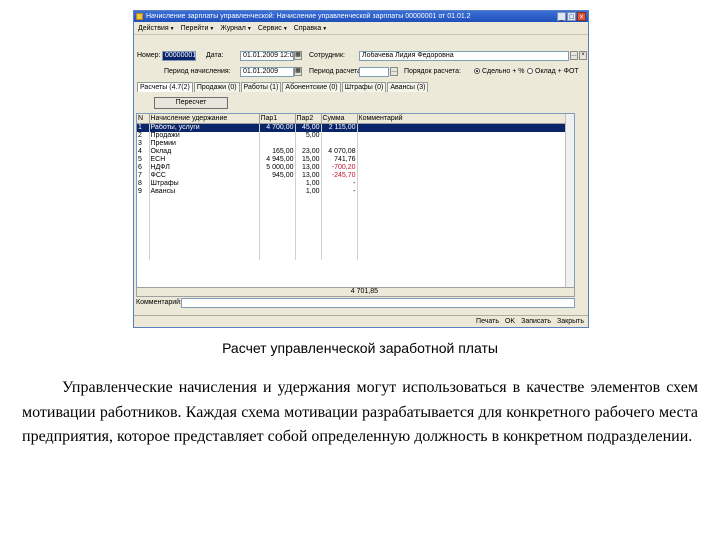  I want to click on maximize-button: □, so click(571, 16).